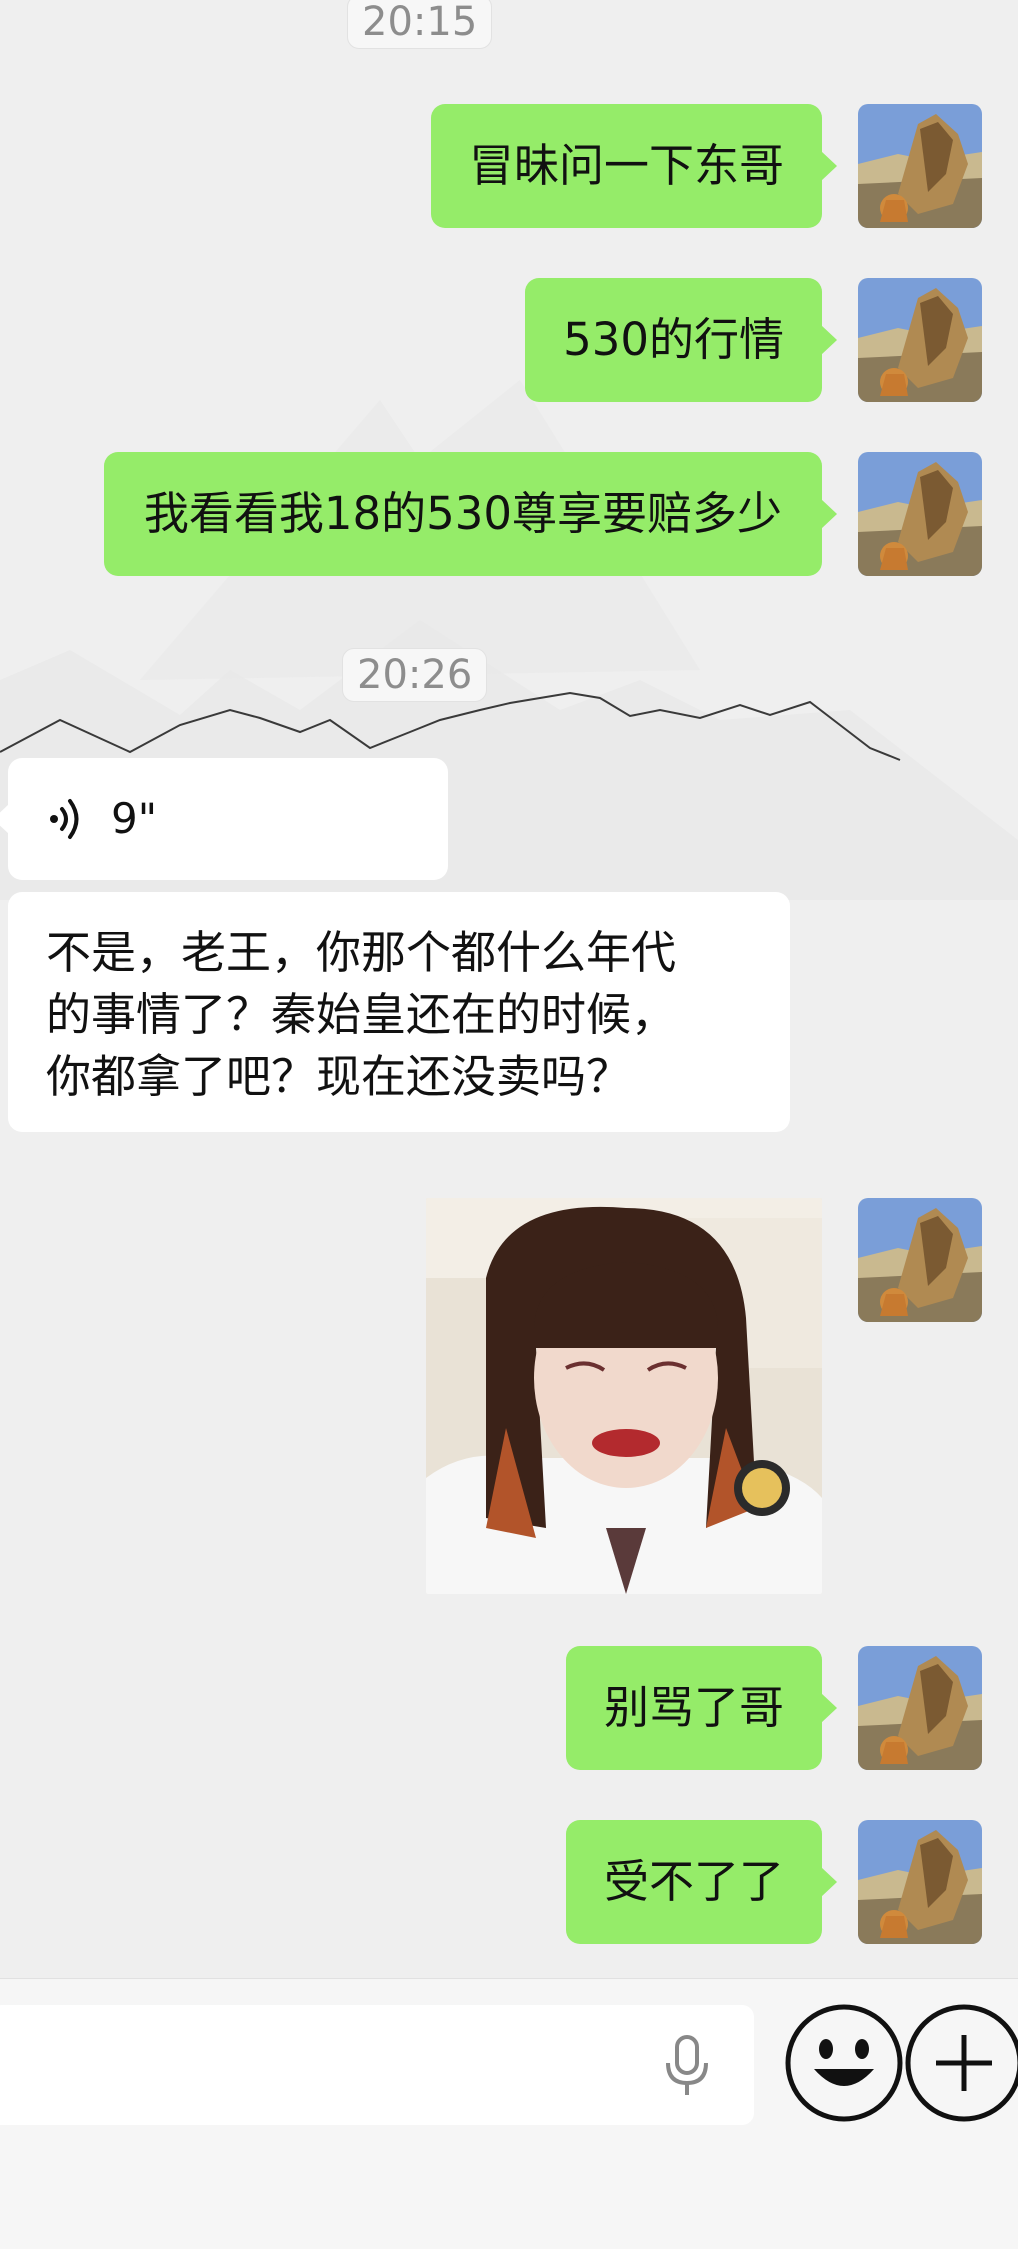 This screenshot has width=1018, height=2249. I want to click on emoji-icon, so click(844, 2063).